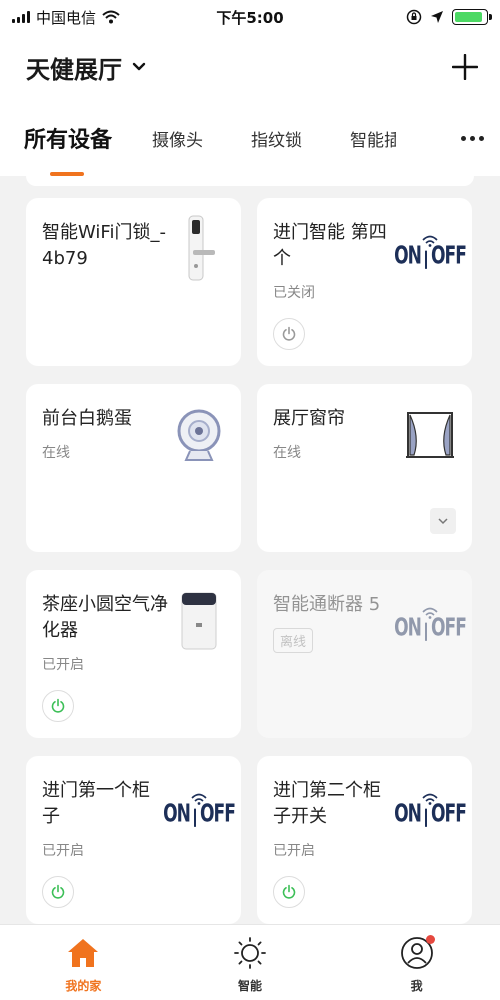 Image resolution: width=500 pixels, height=1000 pixels. I want to click on battery-icon, so click(472, 17).